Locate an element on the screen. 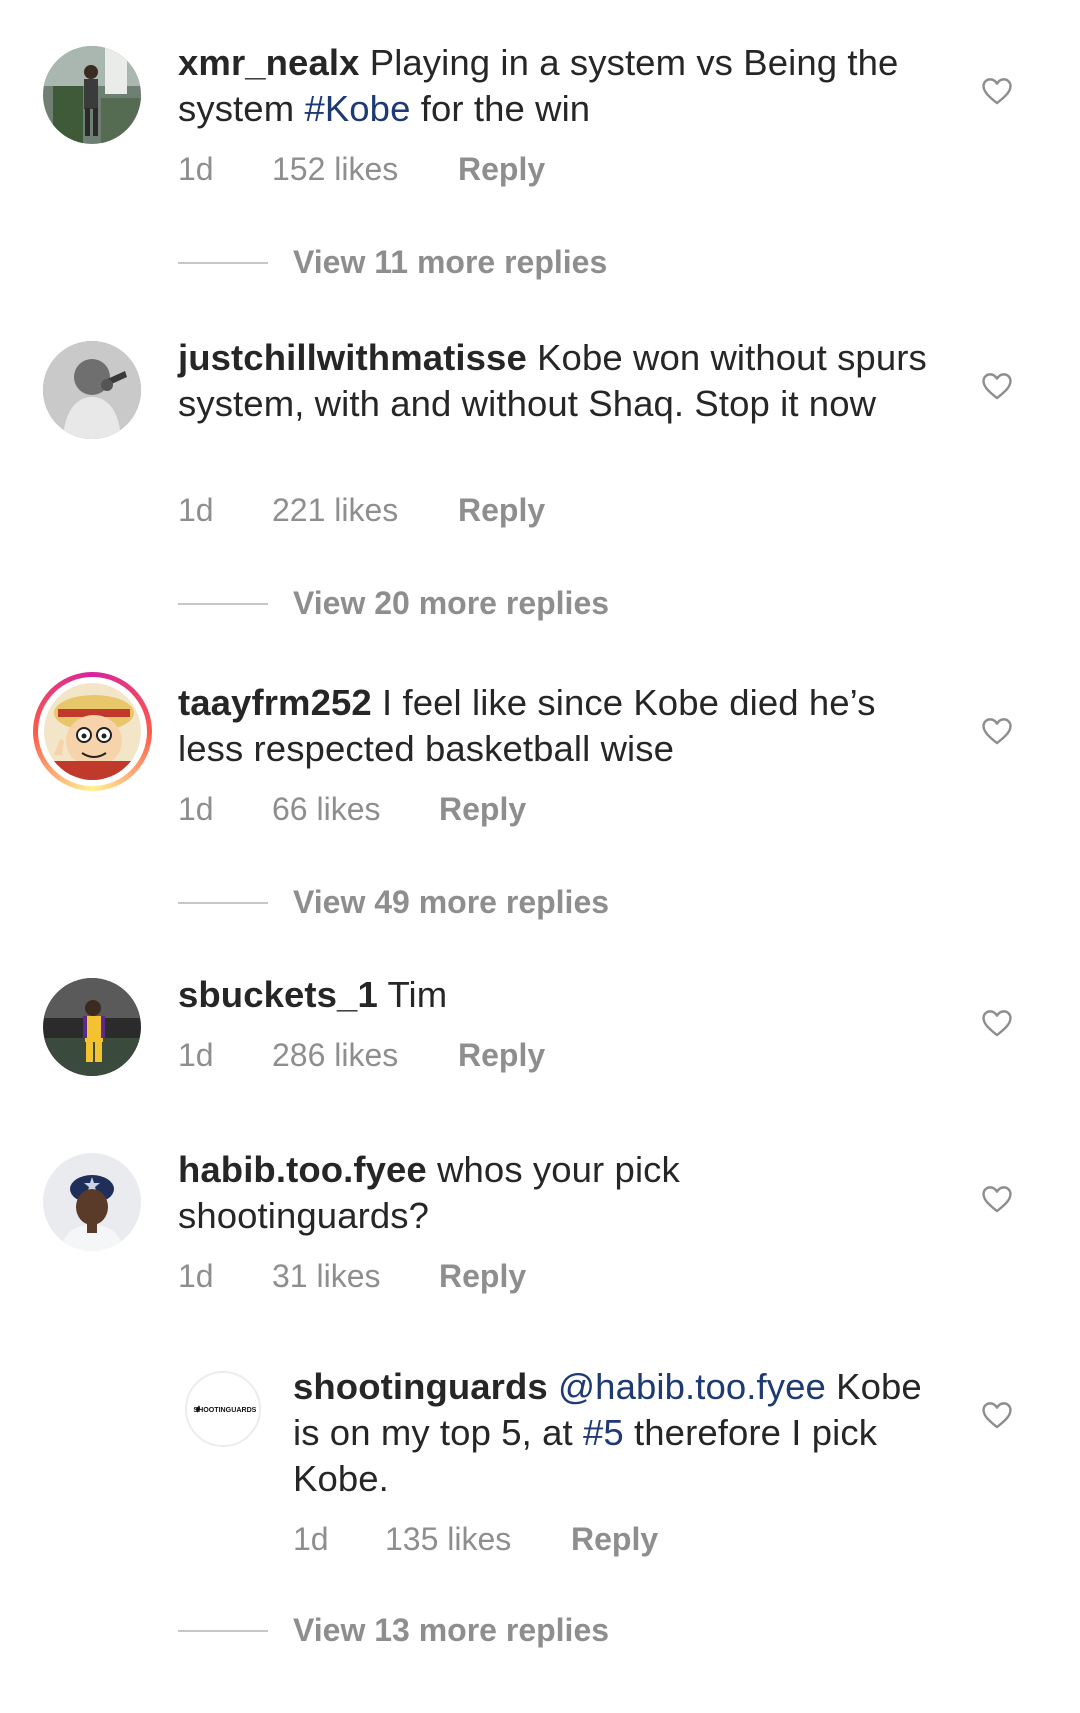 This screenshot has height=1713, width=1080. username: xmr_nealx is located at coordinates (269, 62).